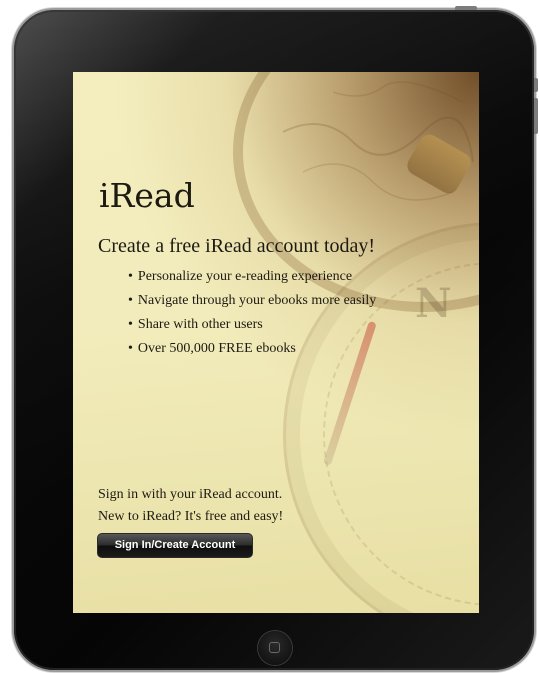  I want to click on volume-button, so click(536, 116).